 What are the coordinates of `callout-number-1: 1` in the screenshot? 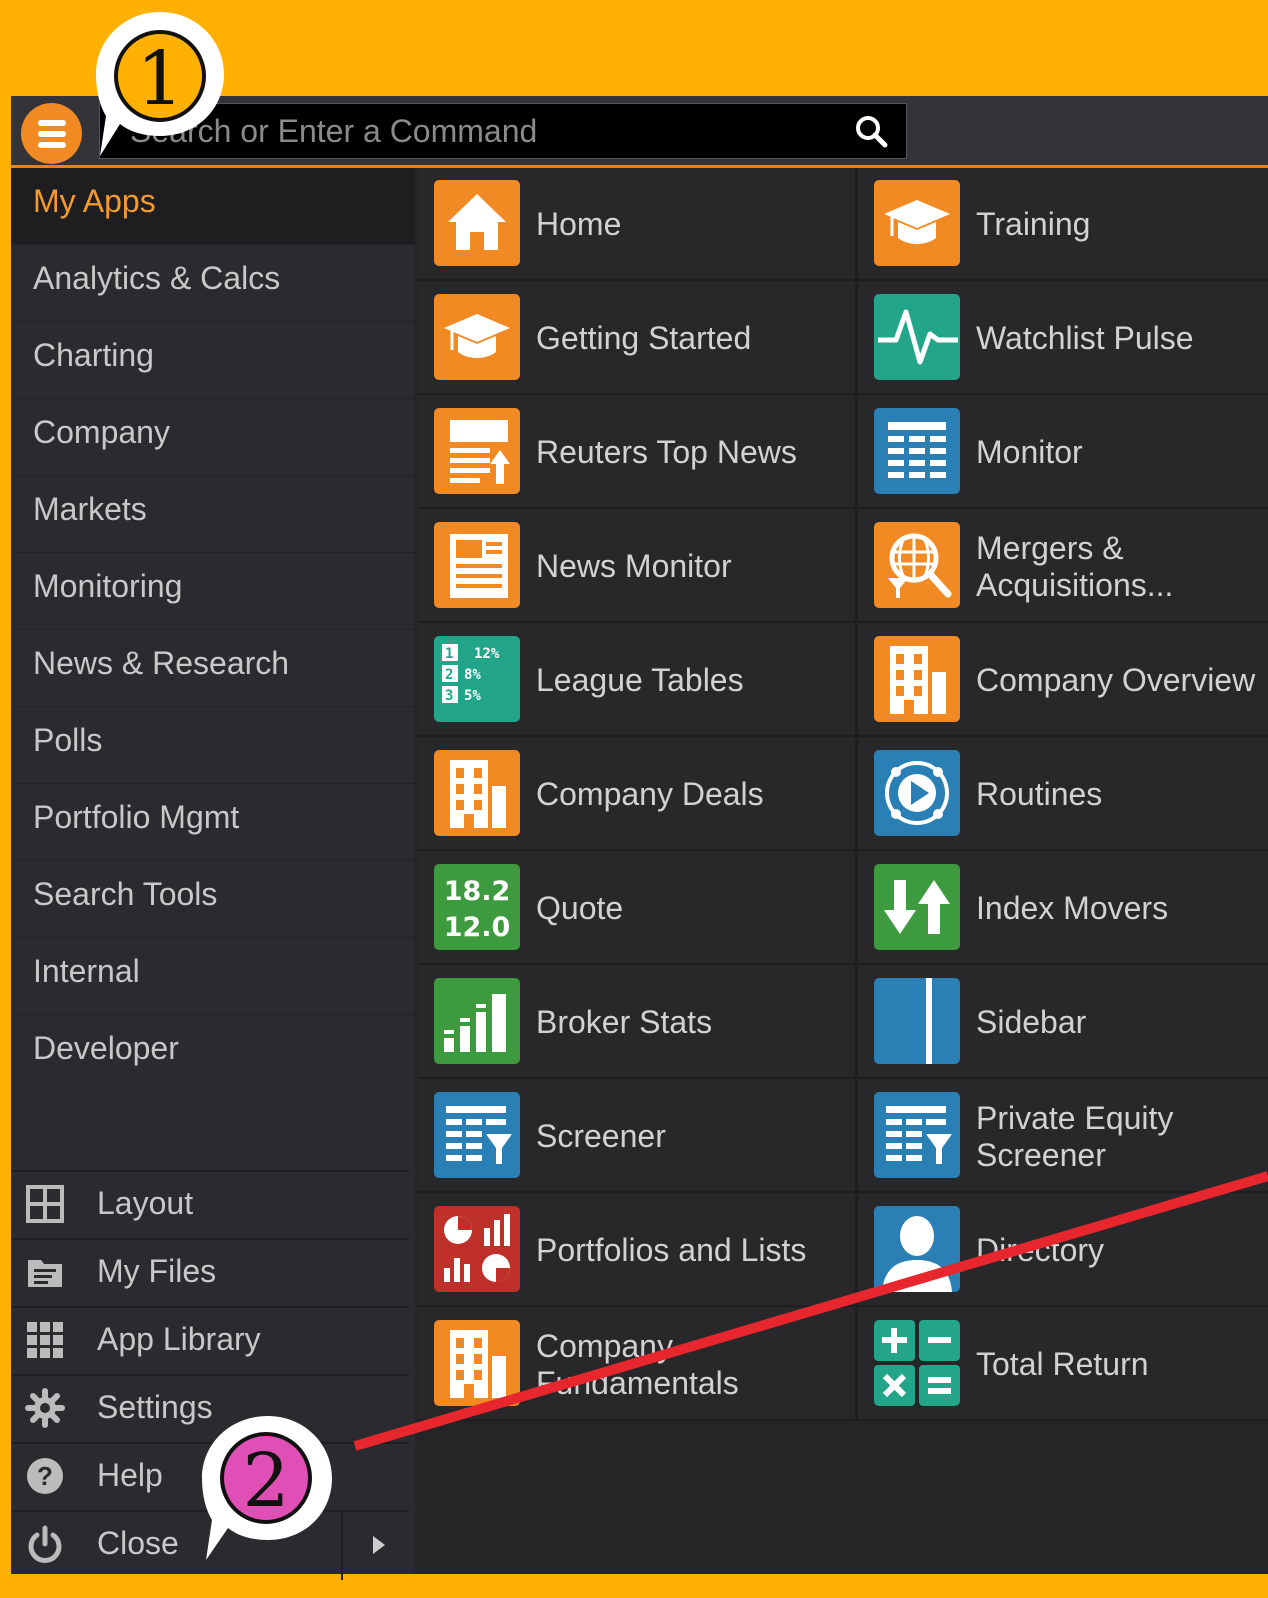 It's located at (159, 79).